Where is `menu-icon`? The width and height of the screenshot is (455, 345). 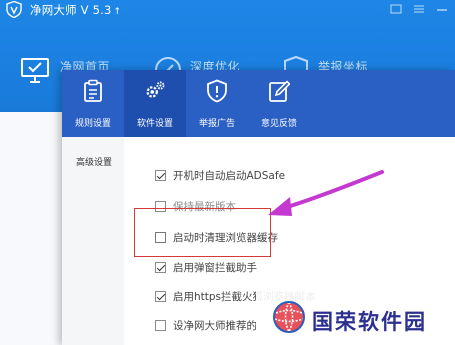
menu-icon is located at coordinates (419, 9).